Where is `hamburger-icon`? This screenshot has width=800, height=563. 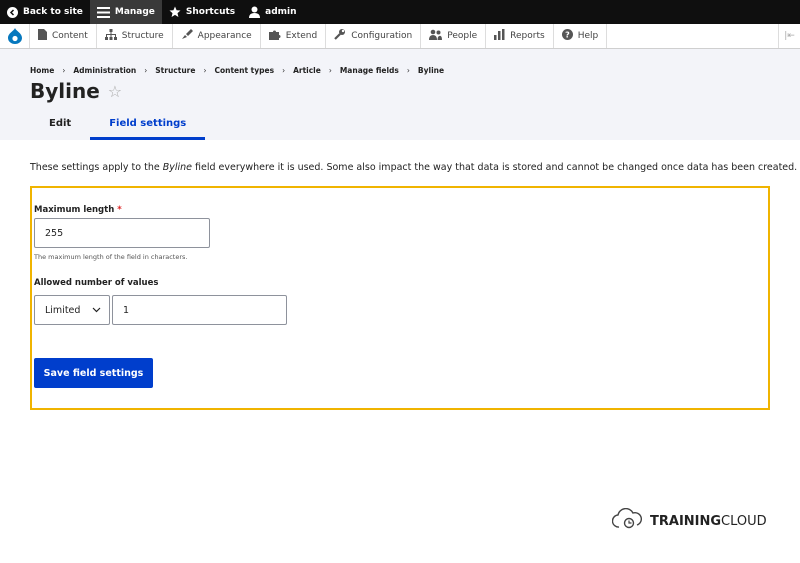 hamburger-icon is located at coordinates (103, 12).